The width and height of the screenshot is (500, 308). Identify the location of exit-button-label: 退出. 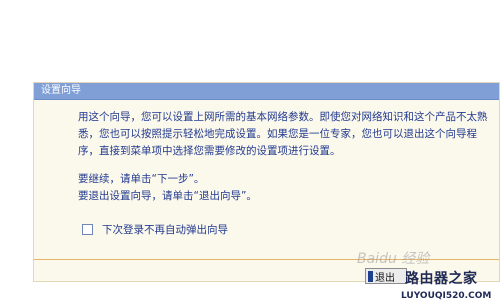
(385, 278).